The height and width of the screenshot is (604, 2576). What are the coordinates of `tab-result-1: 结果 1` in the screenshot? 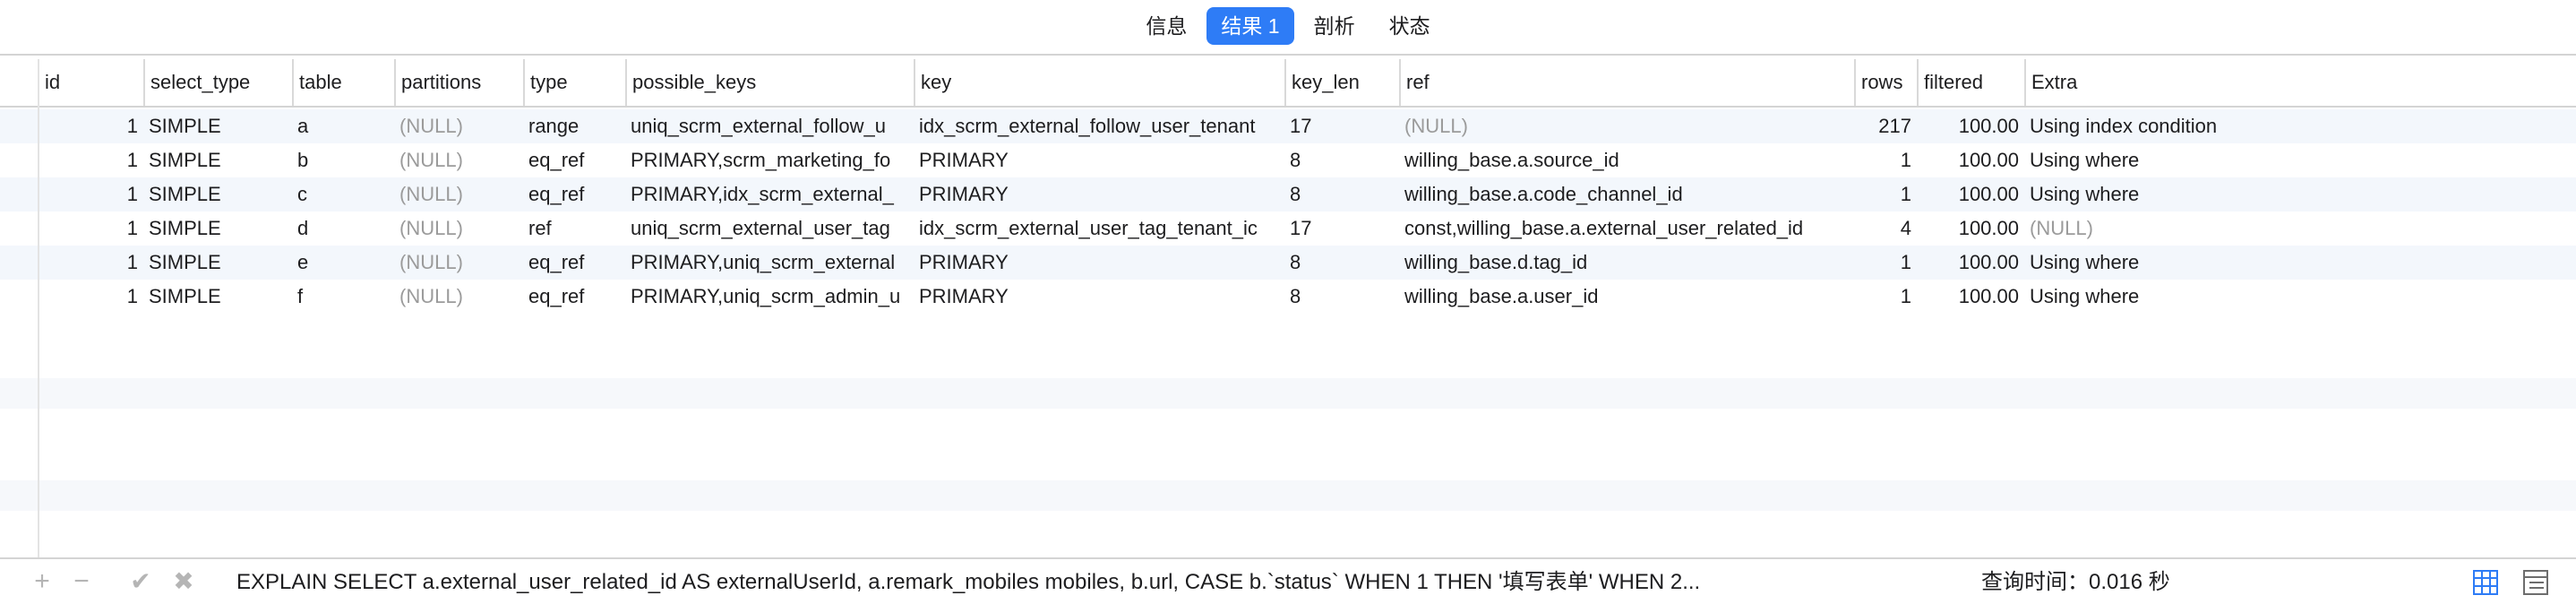 It's located at (1250, 26).